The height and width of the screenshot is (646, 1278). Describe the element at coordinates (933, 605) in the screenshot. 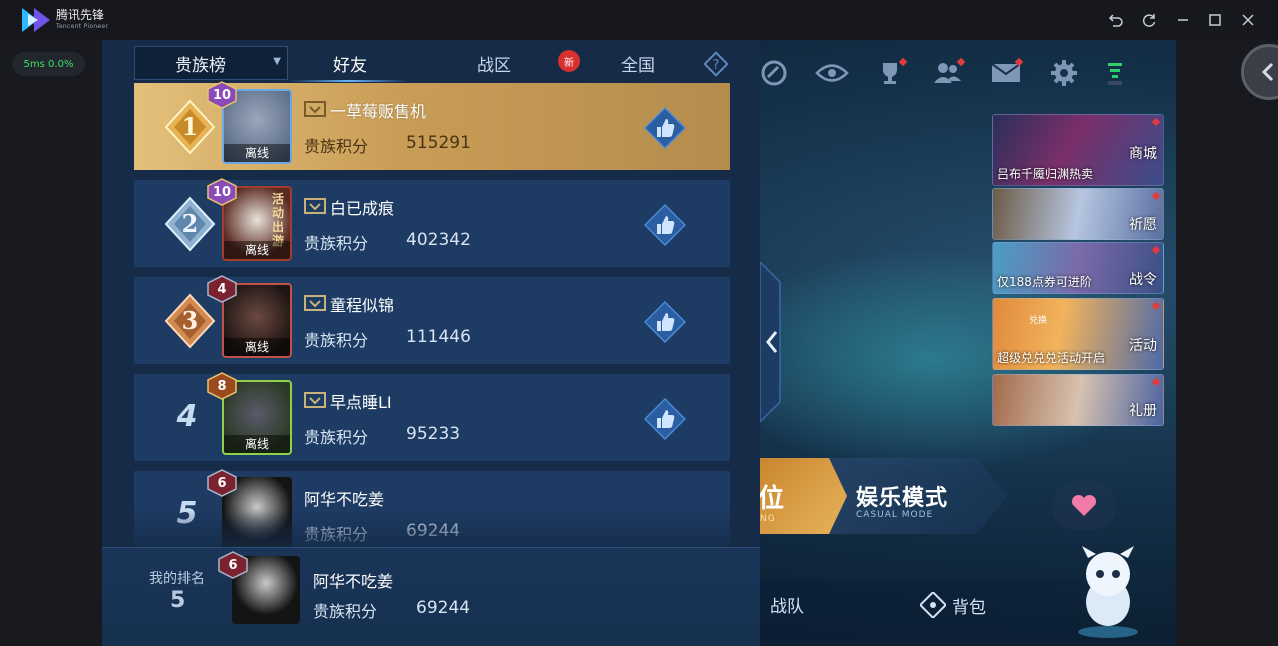

I see `backpack-icon` at that location.